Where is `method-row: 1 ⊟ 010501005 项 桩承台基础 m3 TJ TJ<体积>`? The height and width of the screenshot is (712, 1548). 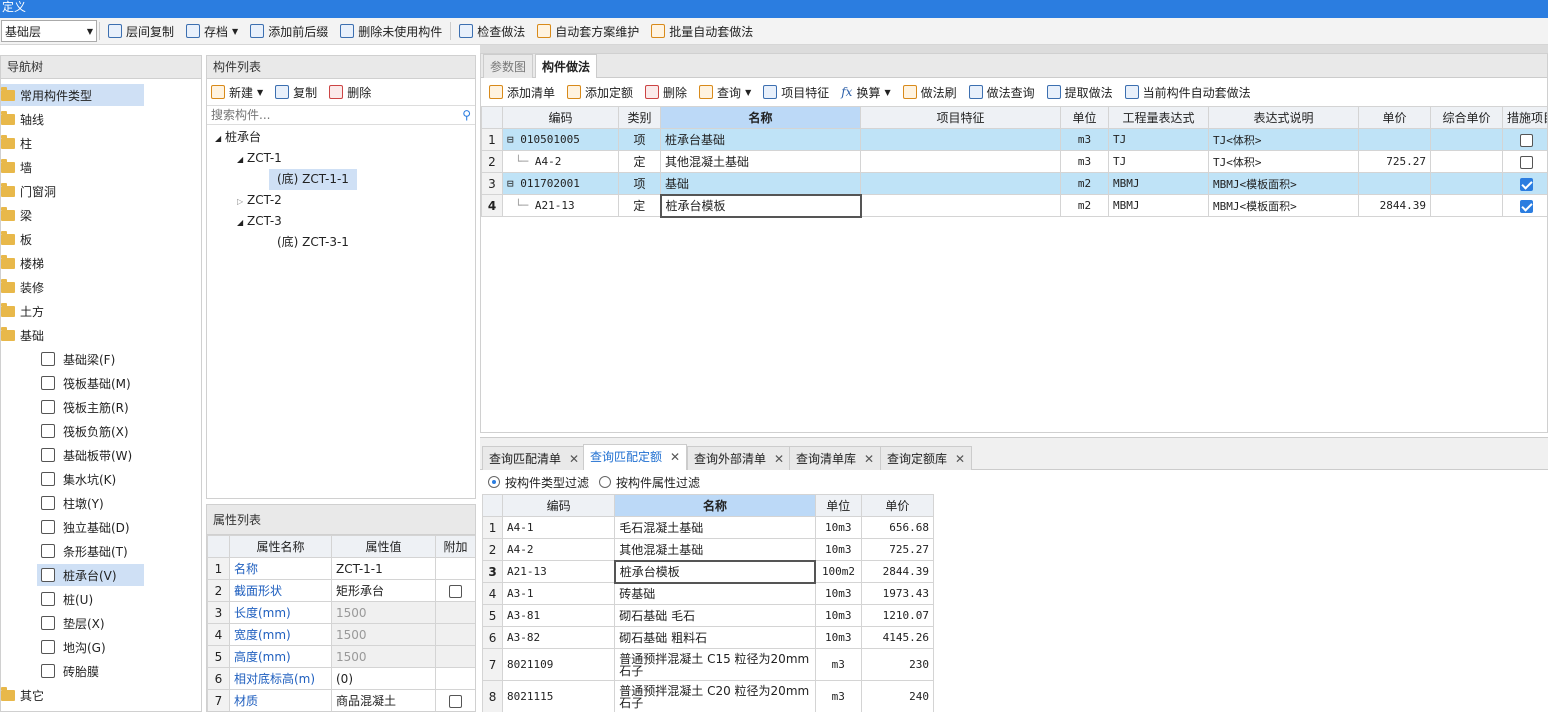
method-row: 1 ⊟ 010501005 项 桩承台基础 m3 TJ TJ<体积> is located at coordinates (1014, 139).